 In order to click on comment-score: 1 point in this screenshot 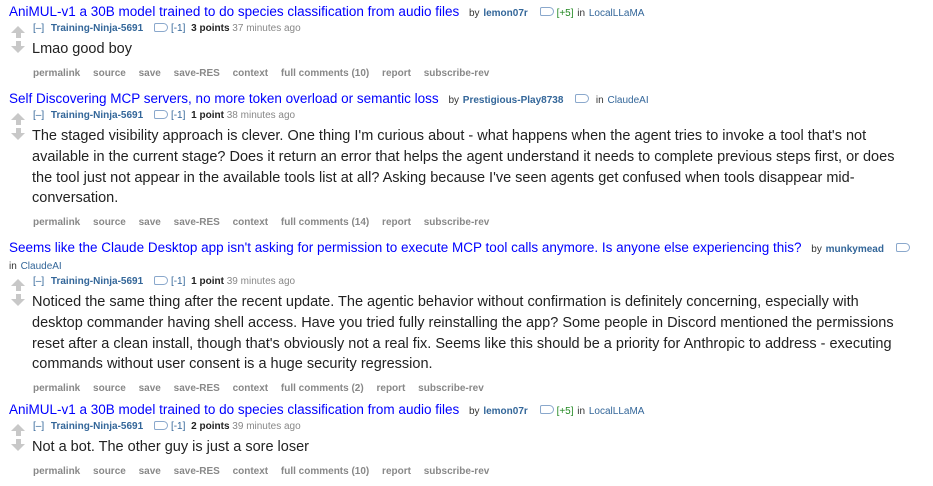, I will do `click(207, 115)`.